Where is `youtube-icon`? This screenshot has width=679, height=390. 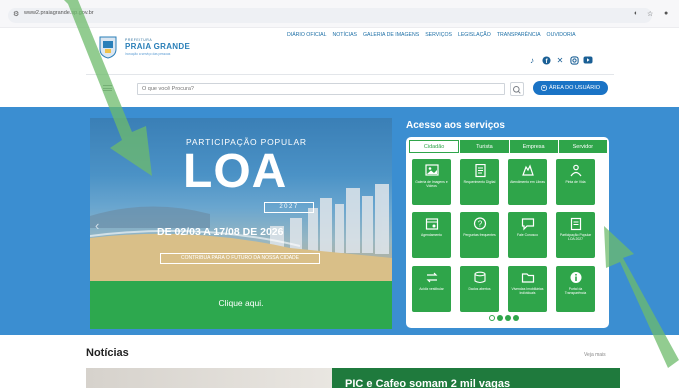
youtube-icon is located at coordinates (588, 60).